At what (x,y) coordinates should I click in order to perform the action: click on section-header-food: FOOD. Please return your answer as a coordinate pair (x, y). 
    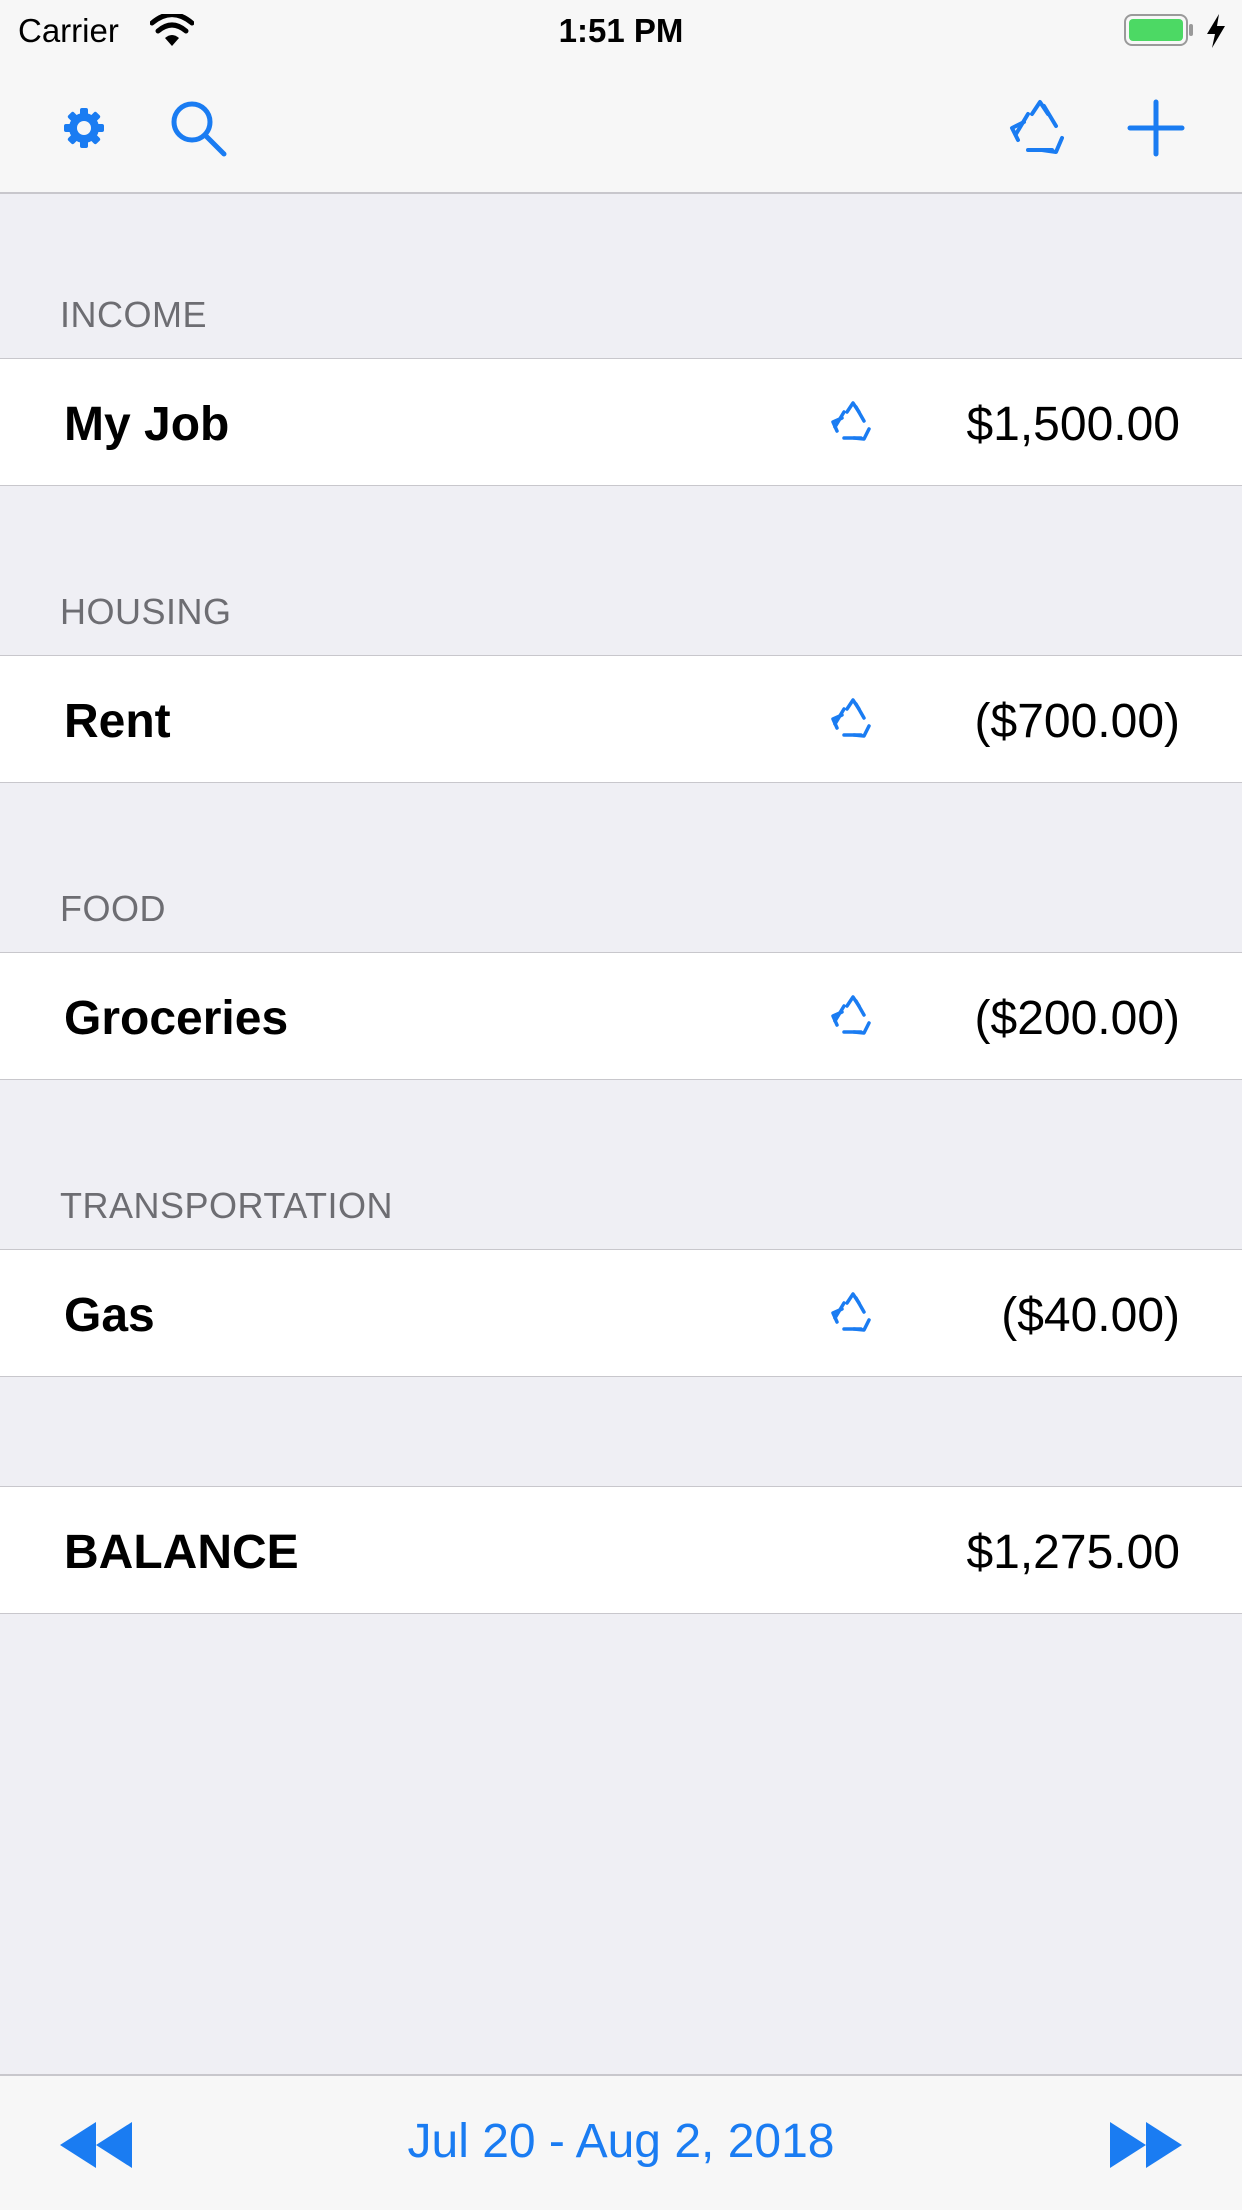
    Looking at the image, I should click on (113, 908).